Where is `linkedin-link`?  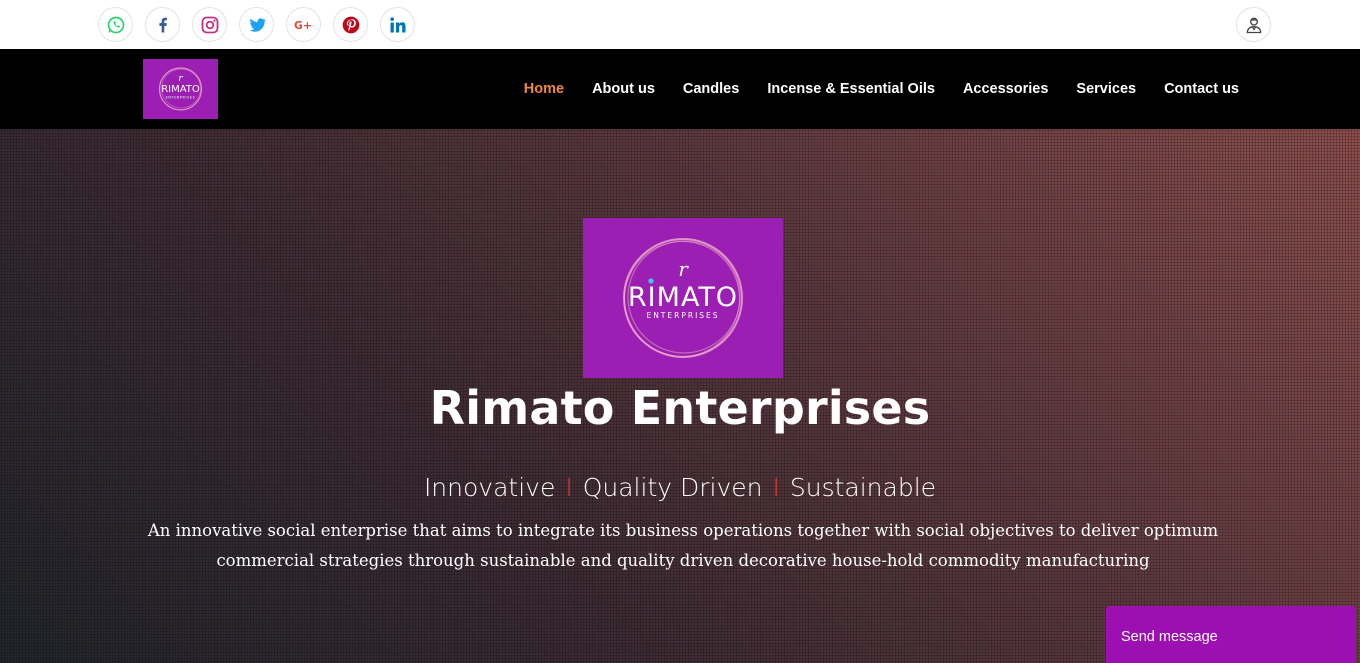
linkedin-link is located at coordinates (397, 24).